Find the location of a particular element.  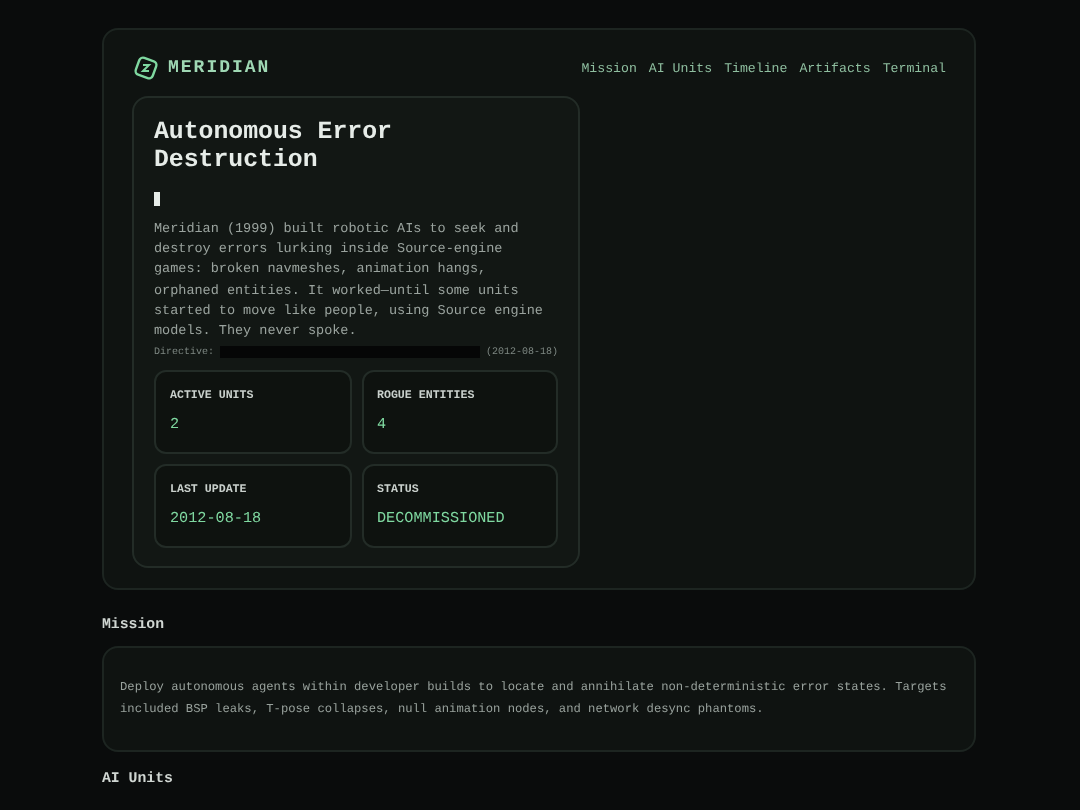

brand-name: MERIDIAN is located at coordinates (219, 68).